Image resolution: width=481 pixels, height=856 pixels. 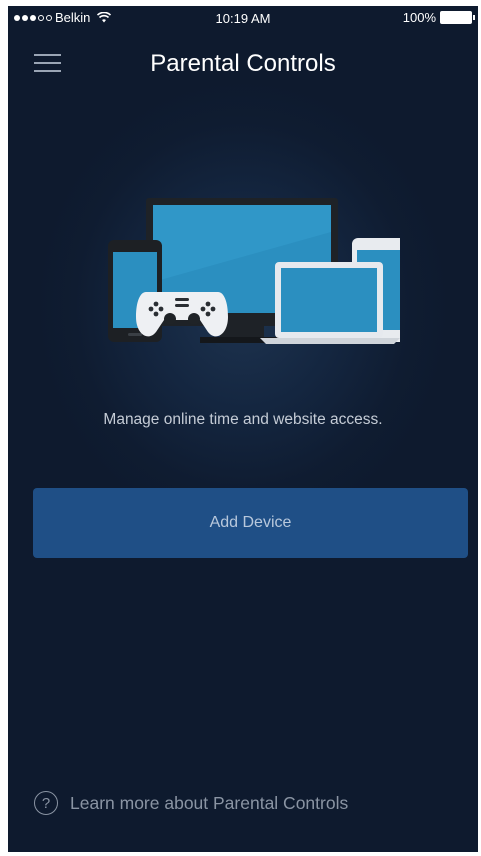 What do you see at coordinates (243, 63) in the screenshot?
I see `page-title: Parental Controls` at bounding box center [243, 63].